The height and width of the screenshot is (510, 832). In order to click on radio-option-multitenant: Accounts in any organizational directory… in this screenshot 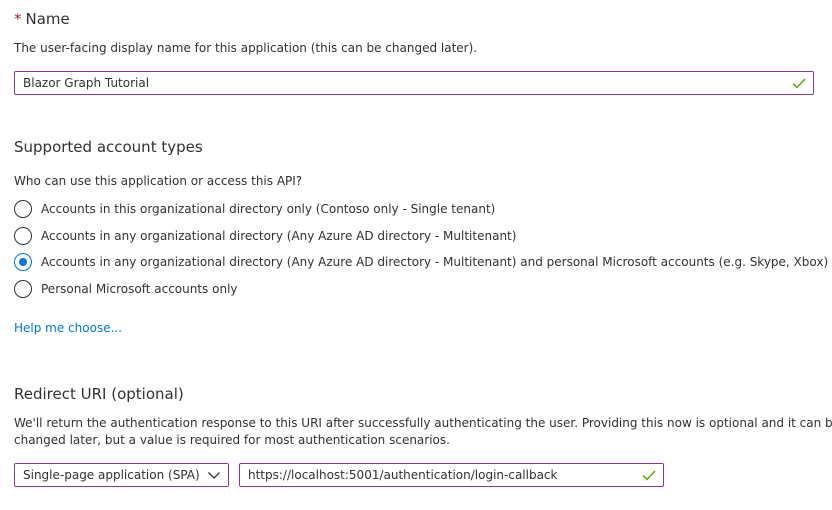, I will do `click(421, 236)`.